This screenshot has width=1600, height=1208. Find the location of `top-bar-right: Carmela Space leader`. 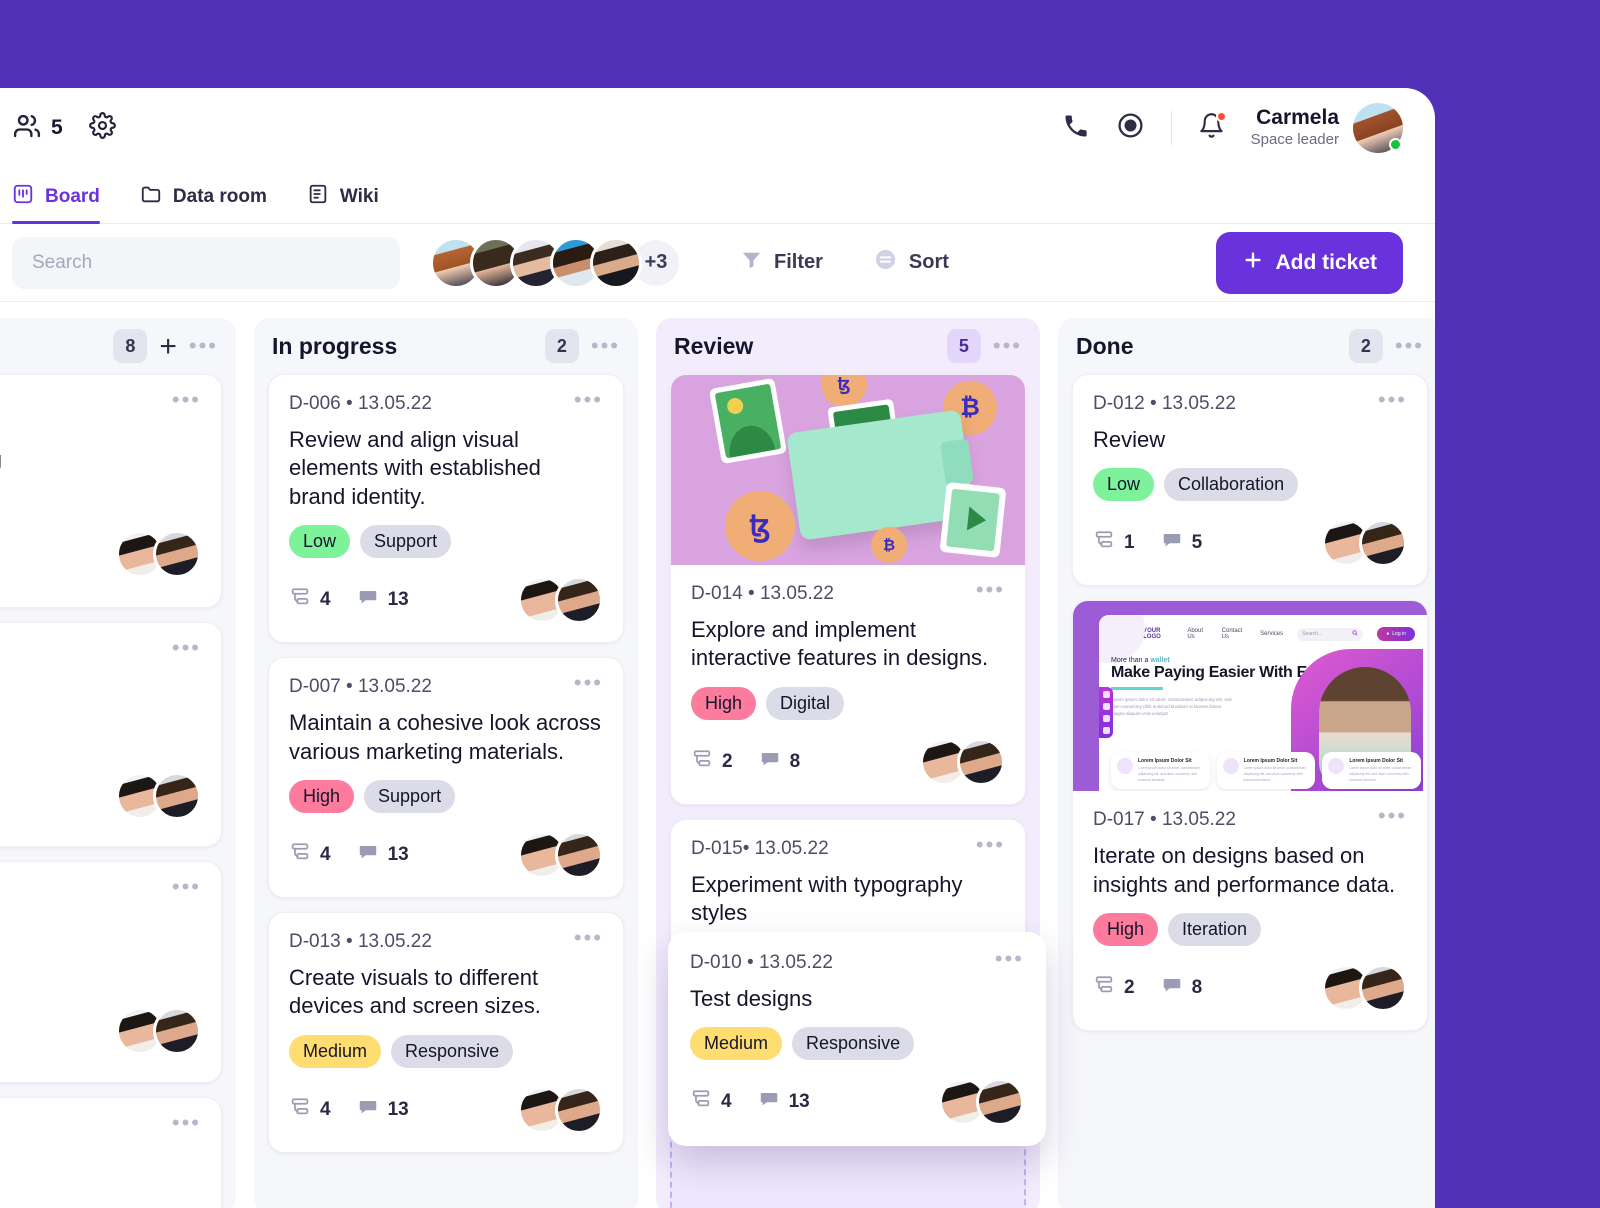

top-bar-right: Carmela Space leader is located at coordinates (1232, 128).